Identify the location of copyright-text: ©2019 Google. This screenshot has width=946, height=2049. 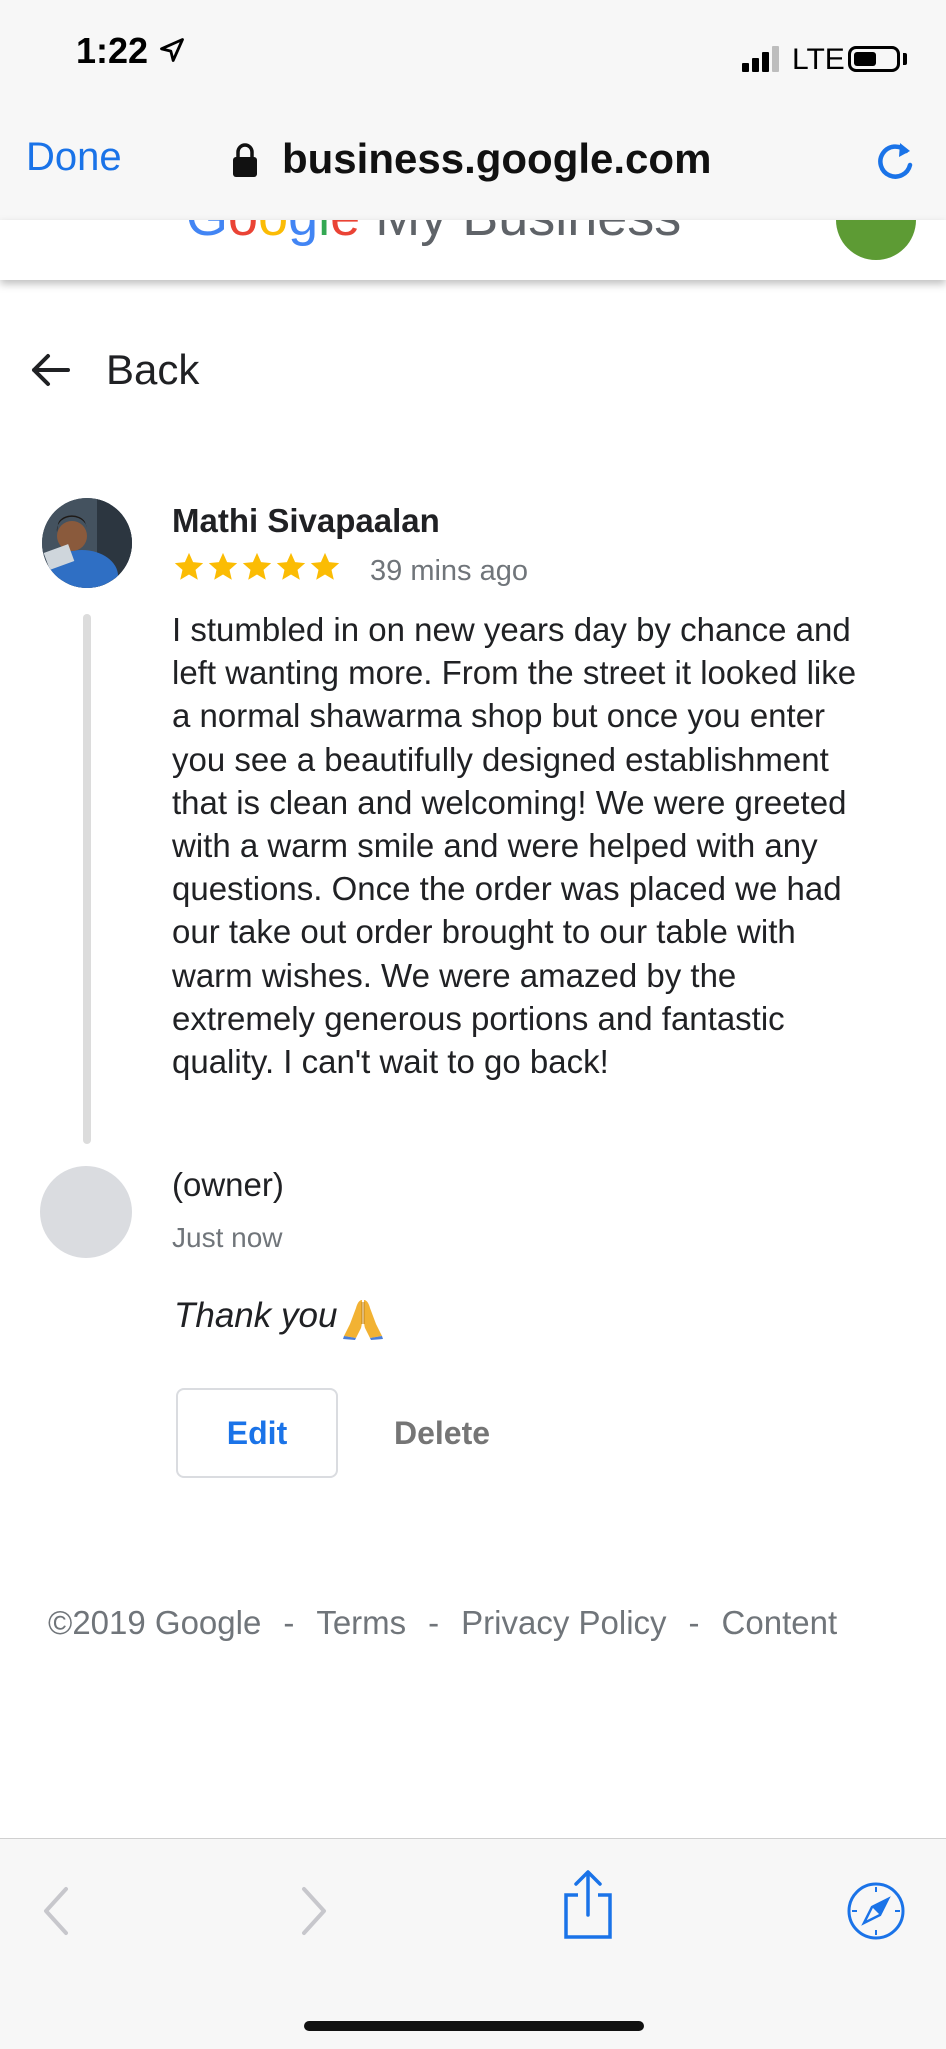
(155, 1622).